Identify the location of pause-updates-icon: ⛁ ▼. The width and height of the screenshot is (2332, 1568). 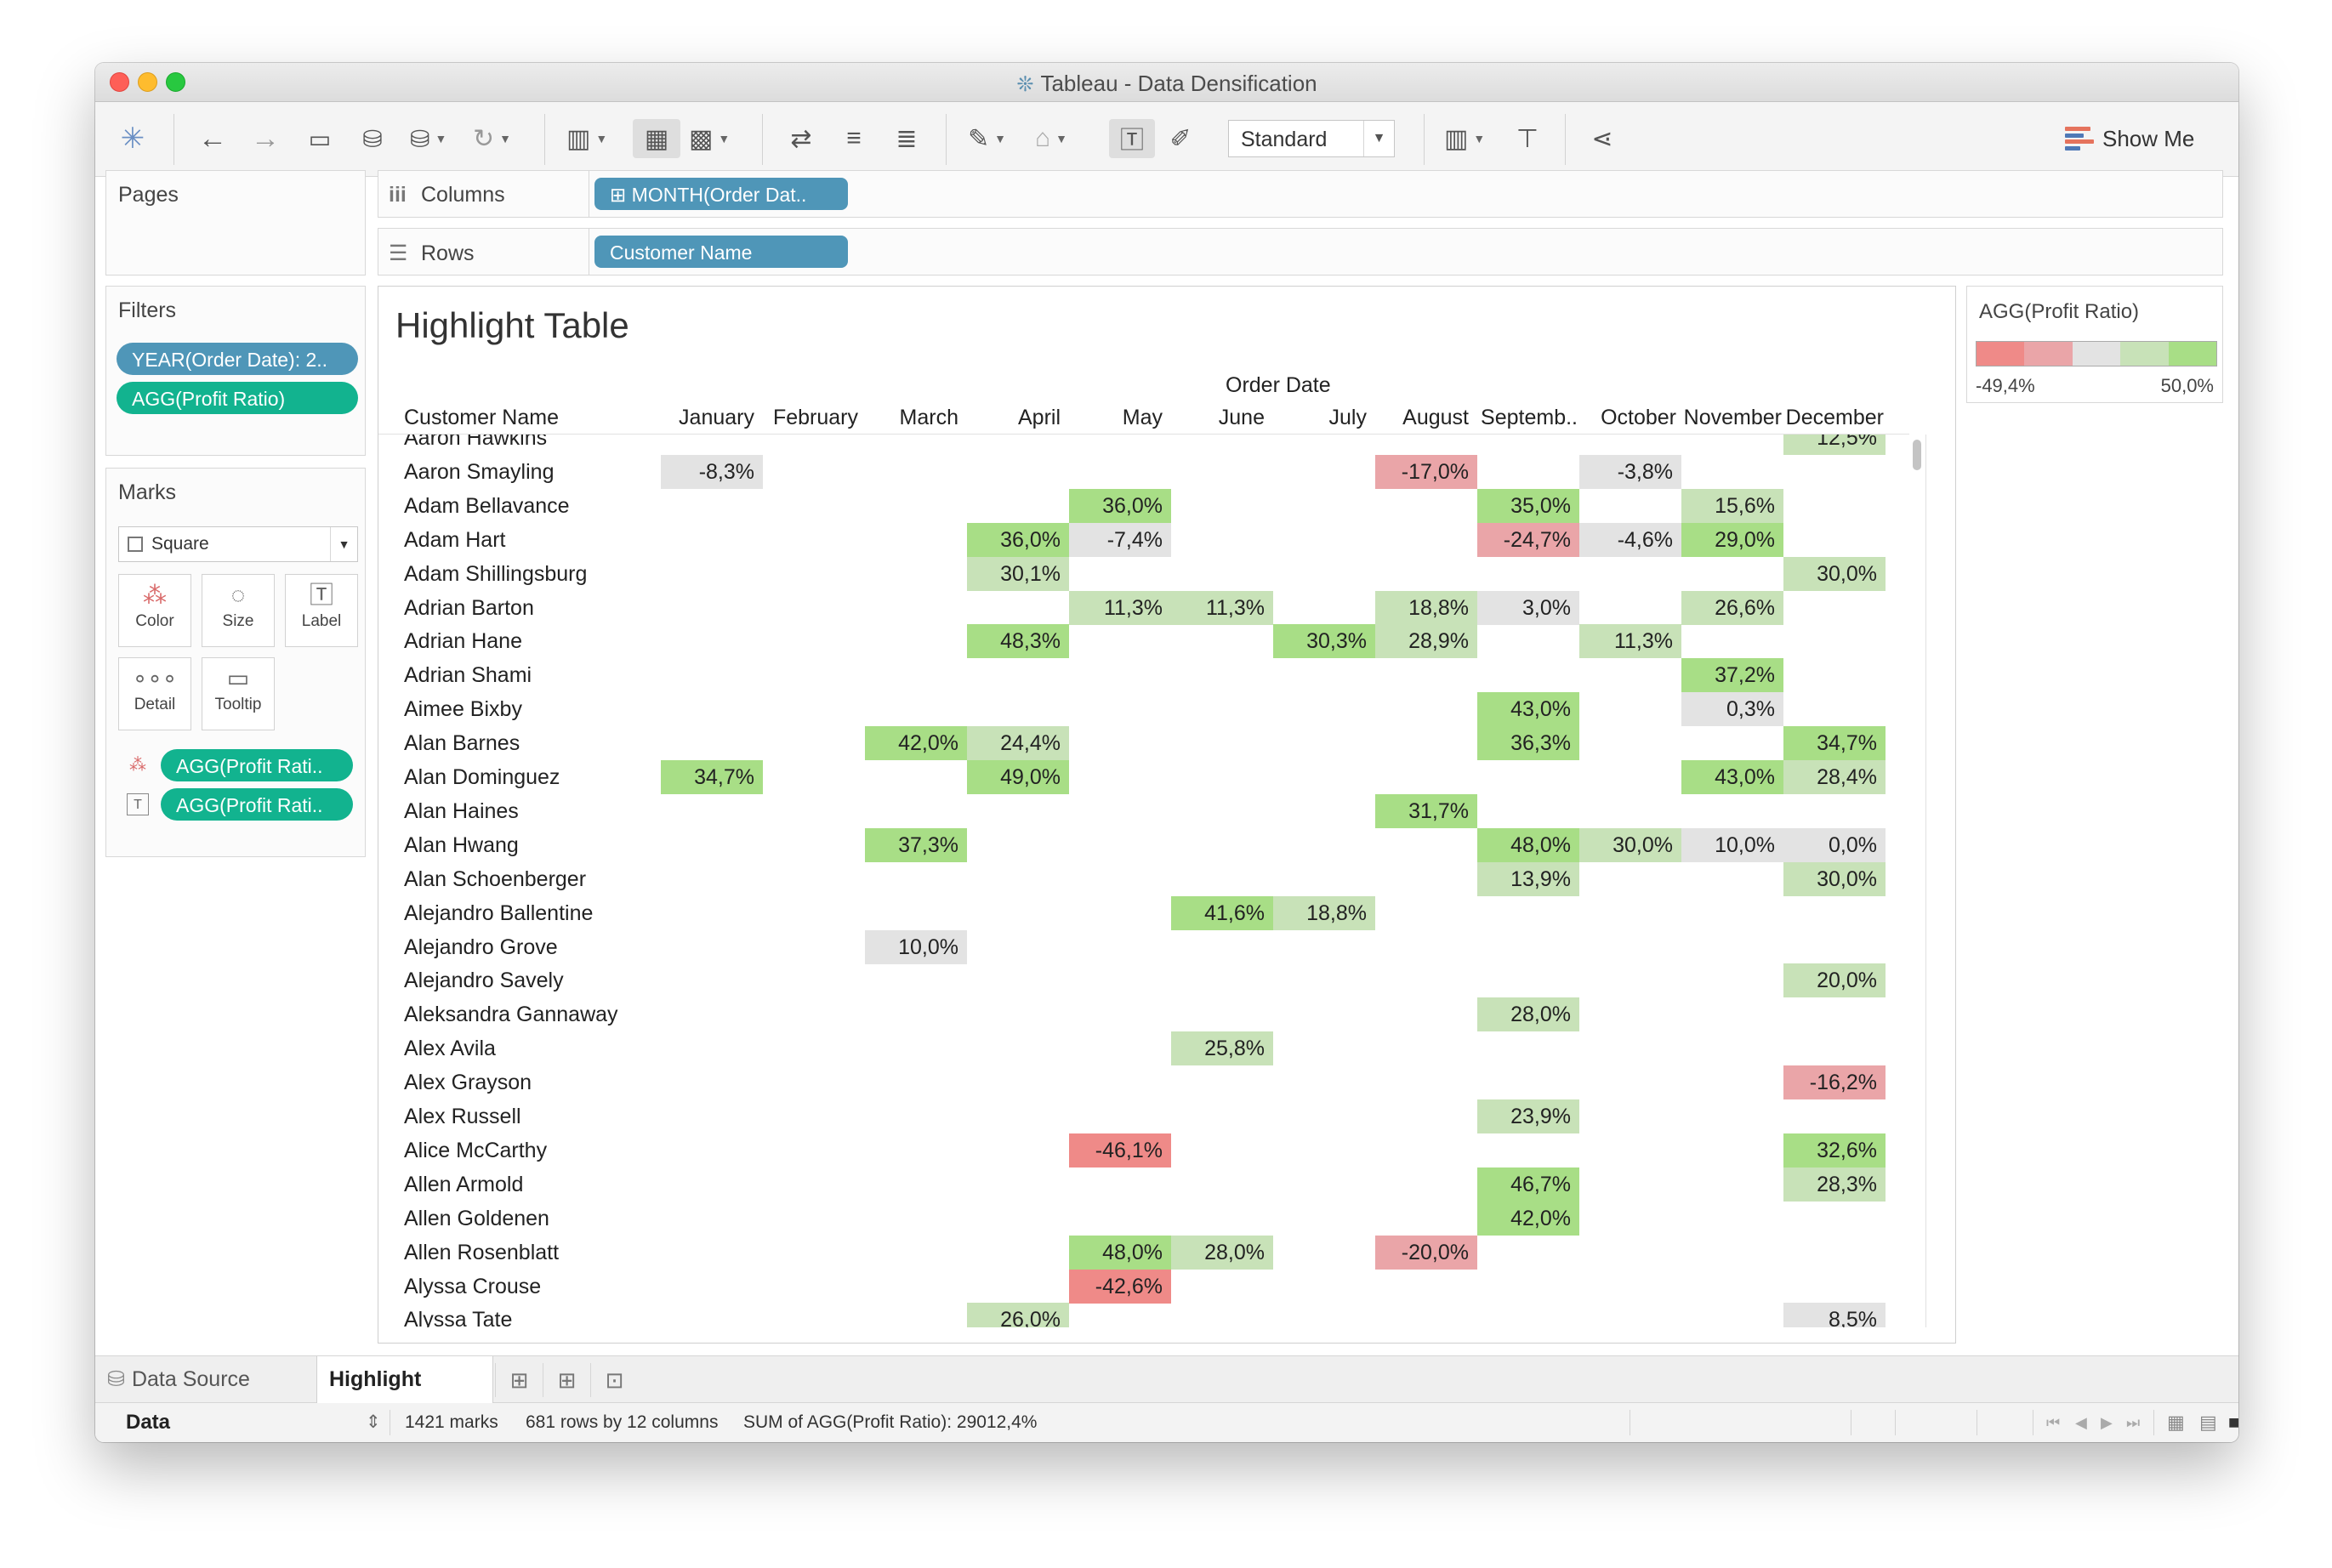
(428, 138).